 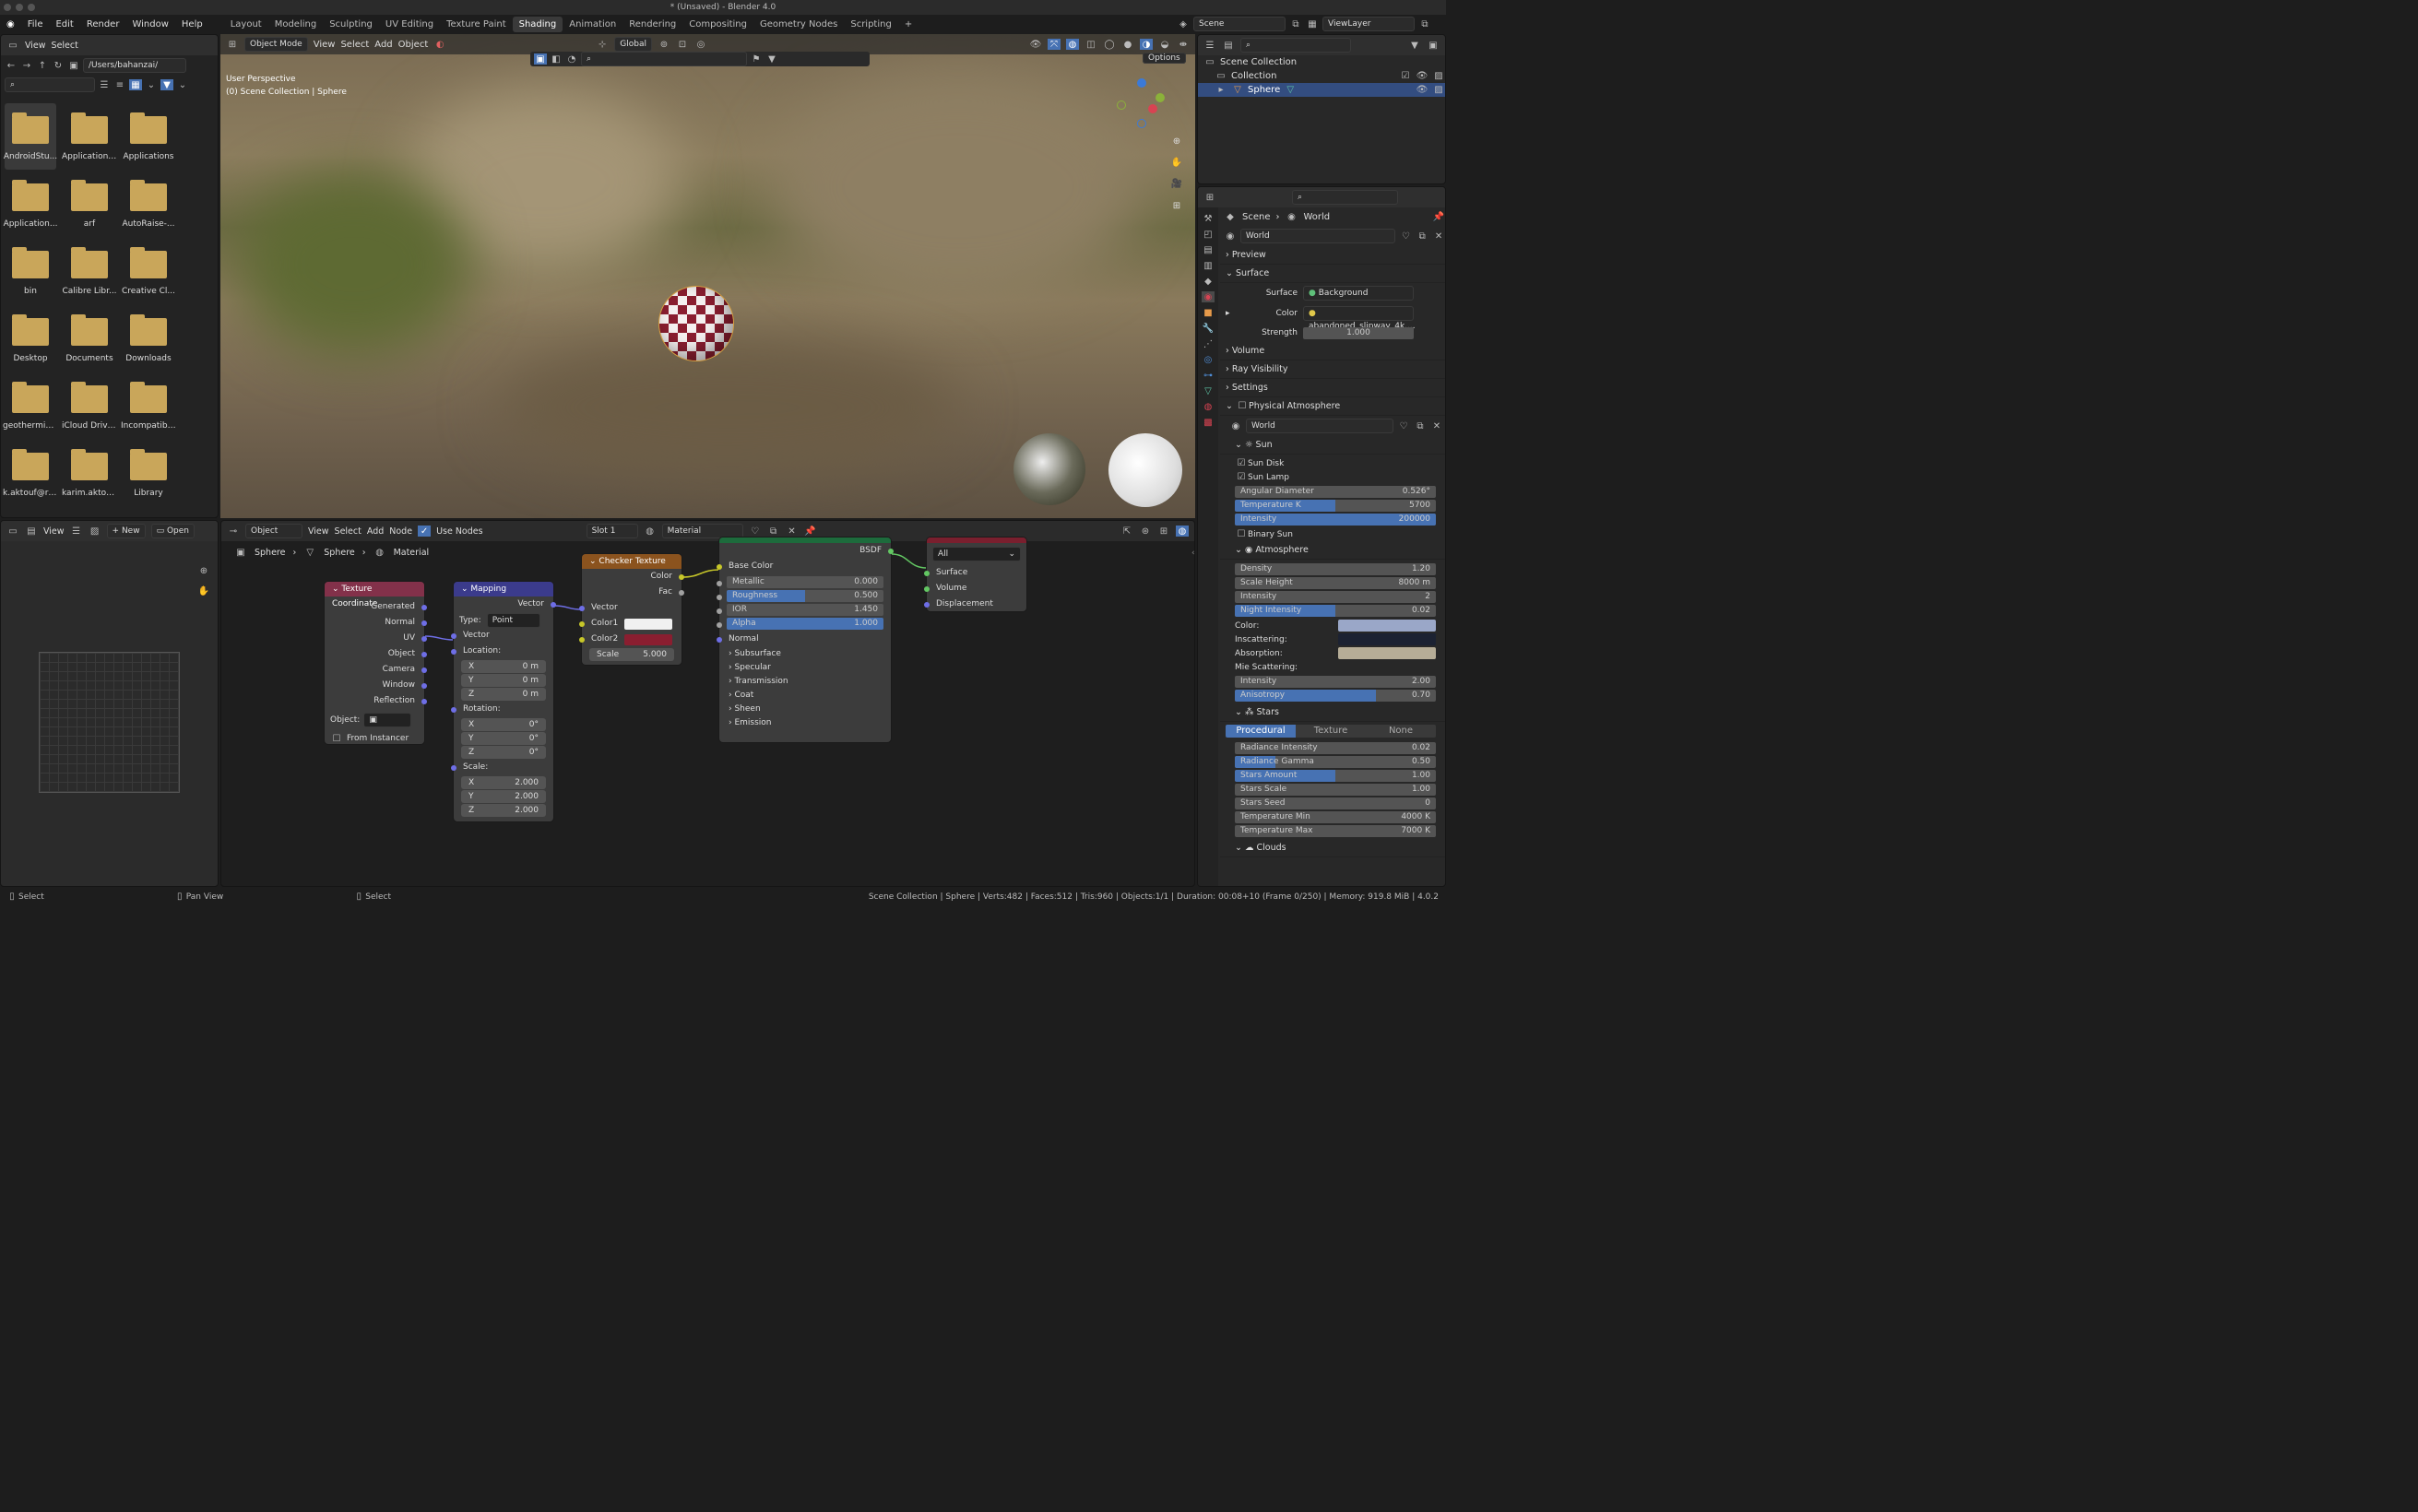 What do you see at coordinates (35, 46) in the screenshot?
I see `fb-view-menu: View` at bounding box center [35, 46].